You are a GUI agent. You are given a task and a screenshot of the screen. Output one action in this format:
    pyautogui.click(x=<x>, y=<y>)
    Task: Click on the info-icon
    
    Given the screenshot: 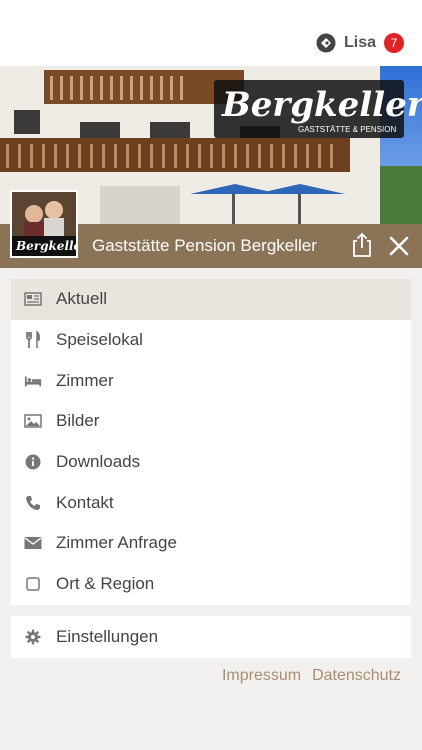 What is the action you would take?
    pyautogui.click(x=33, y=462)
    